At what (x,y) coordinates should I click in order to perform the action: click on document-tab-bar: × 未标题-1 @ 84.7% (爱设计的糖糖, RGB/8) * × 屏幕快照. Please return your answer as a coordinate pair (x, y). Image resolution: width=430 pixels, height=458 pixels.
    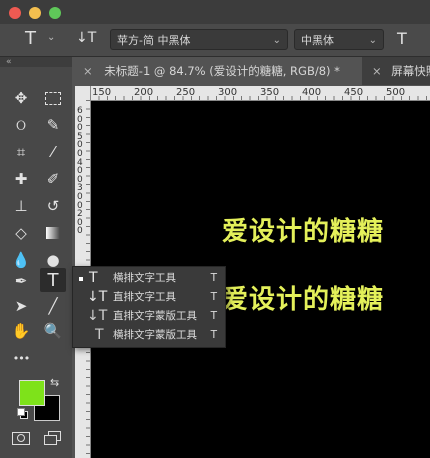
    Looking at the image, I should click on (252, 71).